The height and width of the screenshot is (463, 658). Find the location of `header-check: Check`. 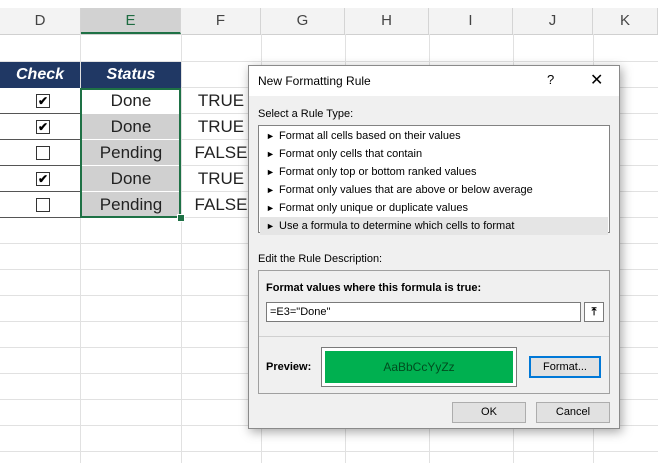

header-check: Check is located at coordinates (40, 75).